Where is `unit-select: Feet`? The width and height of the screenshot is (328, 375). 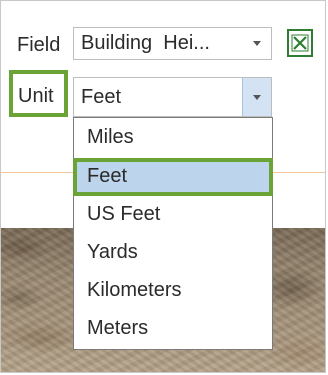 unit-select: Feet is located at coordinates (172, 97).